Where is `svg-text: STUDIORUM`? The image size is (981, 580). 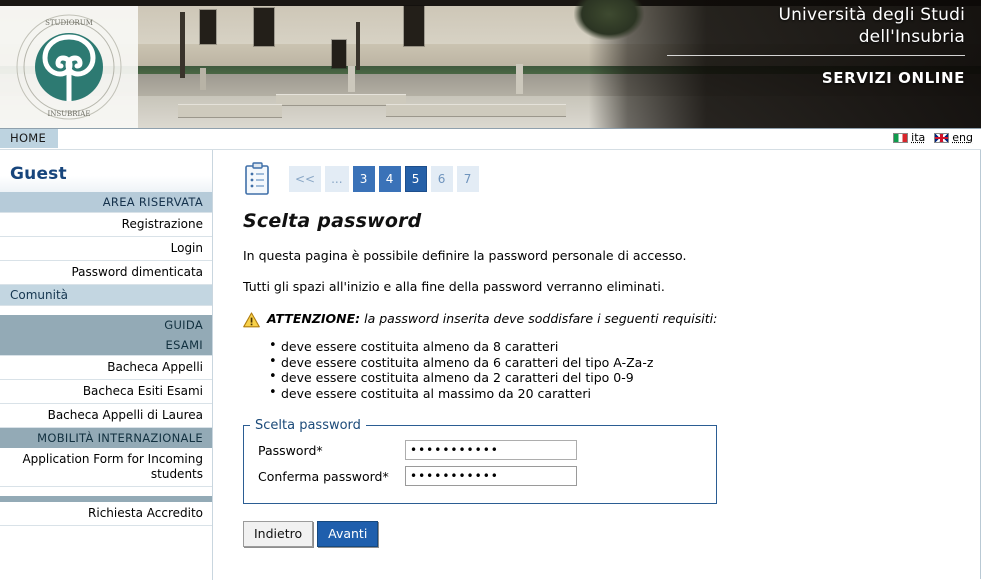 svg-text: STUDIORUM is located at coordinates (69, 23).